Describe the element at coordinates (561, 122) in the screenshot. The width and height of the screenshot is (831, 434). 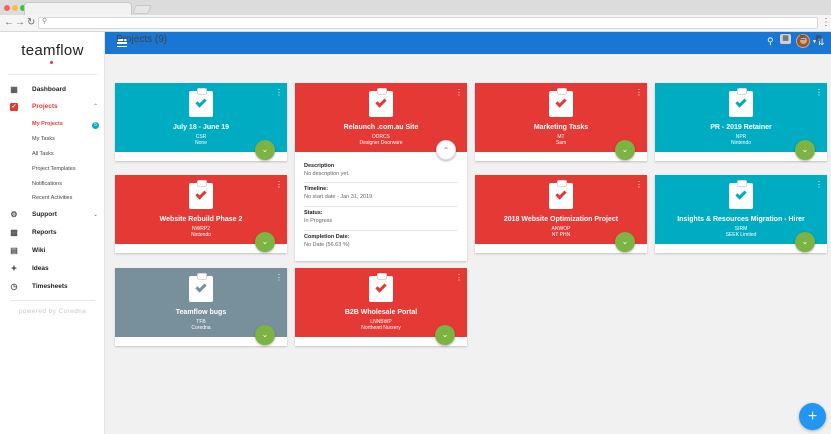
I see `project-card: ⋮ Marketing Tasks MT Sam ⌄` at that location.